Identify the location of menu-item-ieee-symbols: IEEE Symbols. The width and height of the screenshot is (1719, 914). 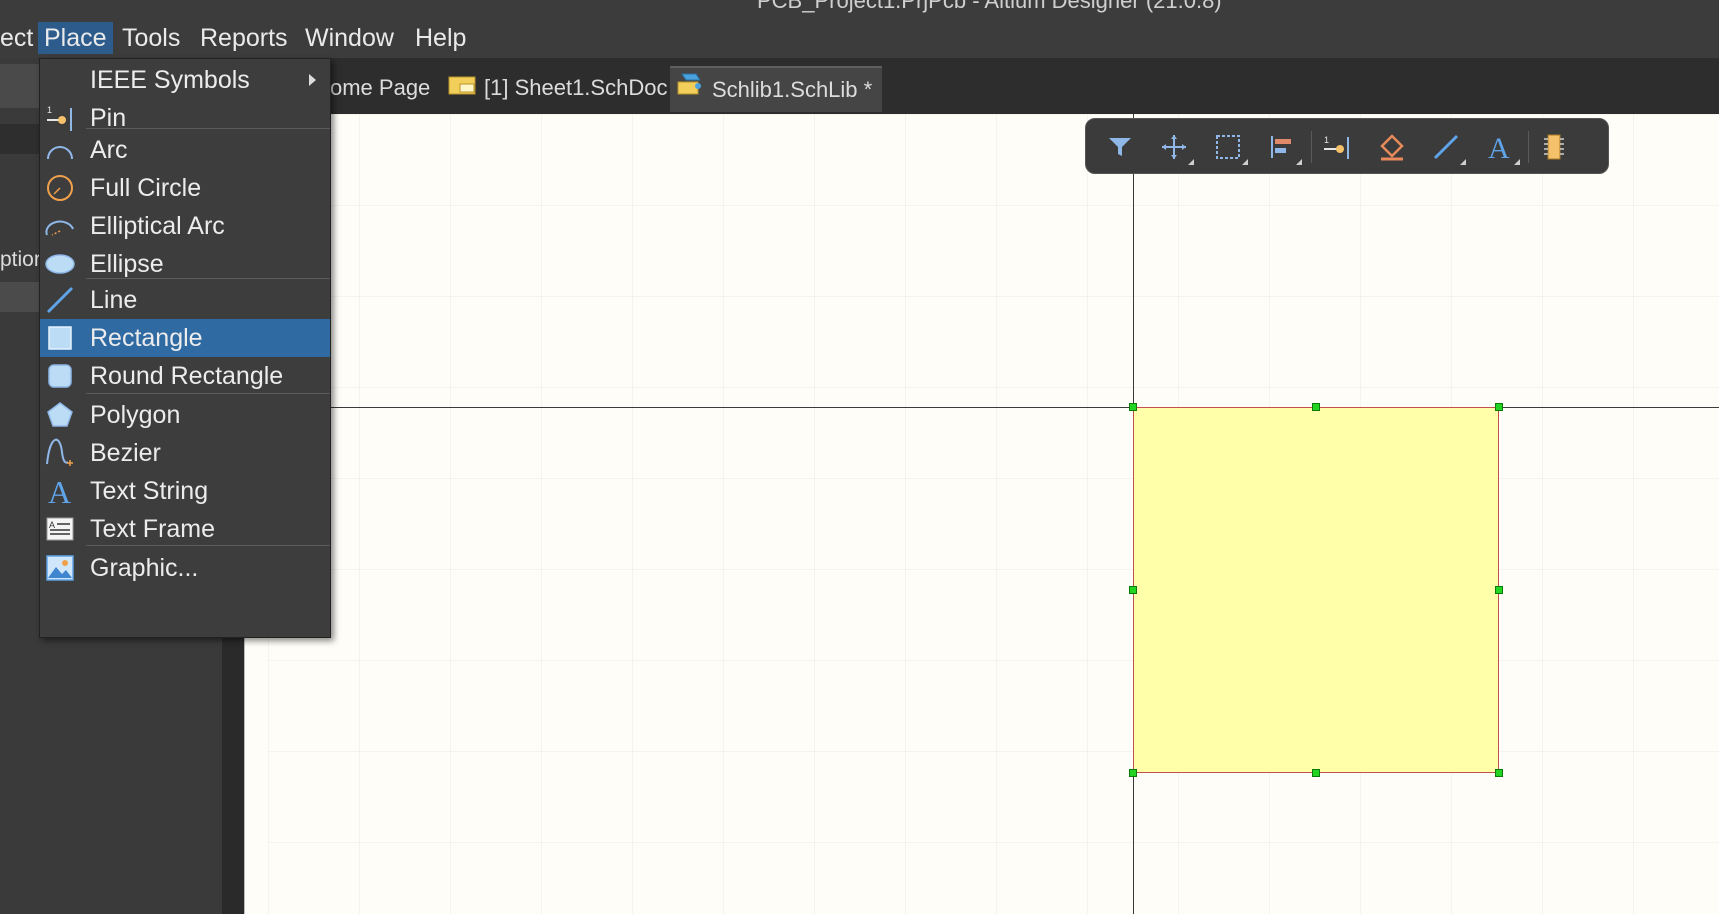
(185, 80).